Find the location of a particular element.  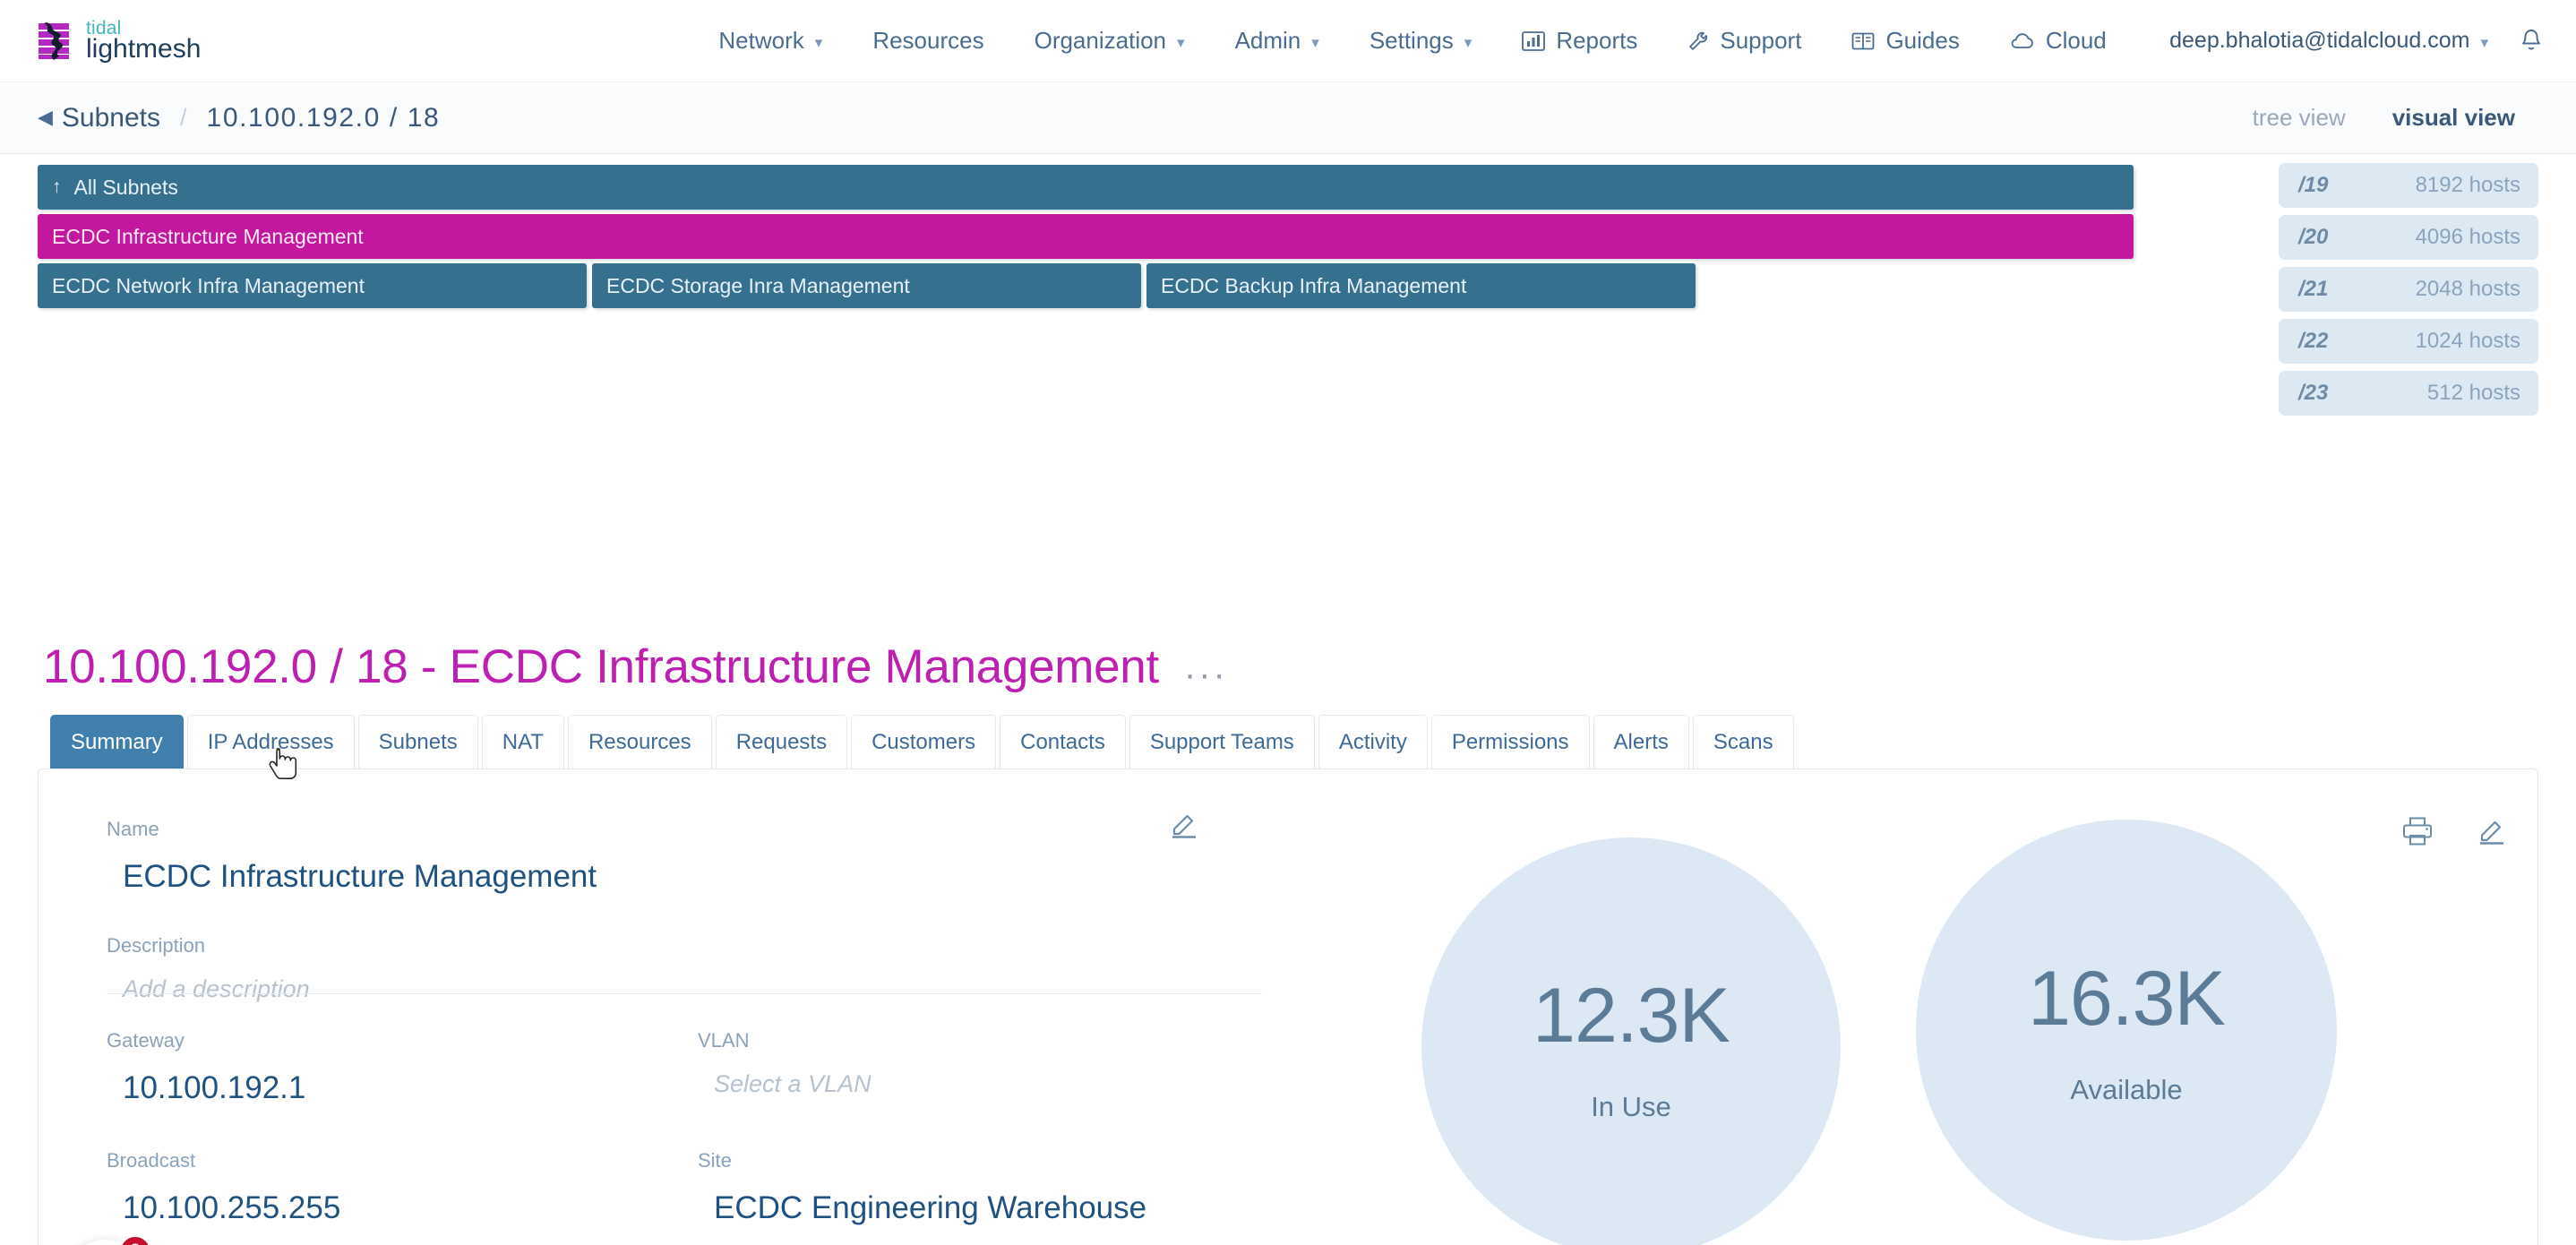

tab-label: Resources is located at coordinates (639, 741).